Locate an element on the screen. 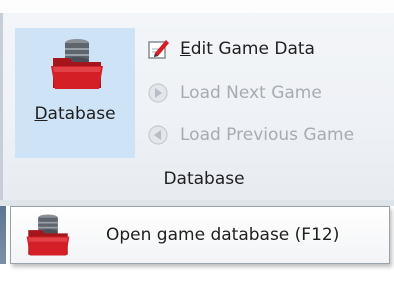 This screenshot has height=284, width=394. load-next-game-button: Load Next Game is located at coordinates (234, 93).